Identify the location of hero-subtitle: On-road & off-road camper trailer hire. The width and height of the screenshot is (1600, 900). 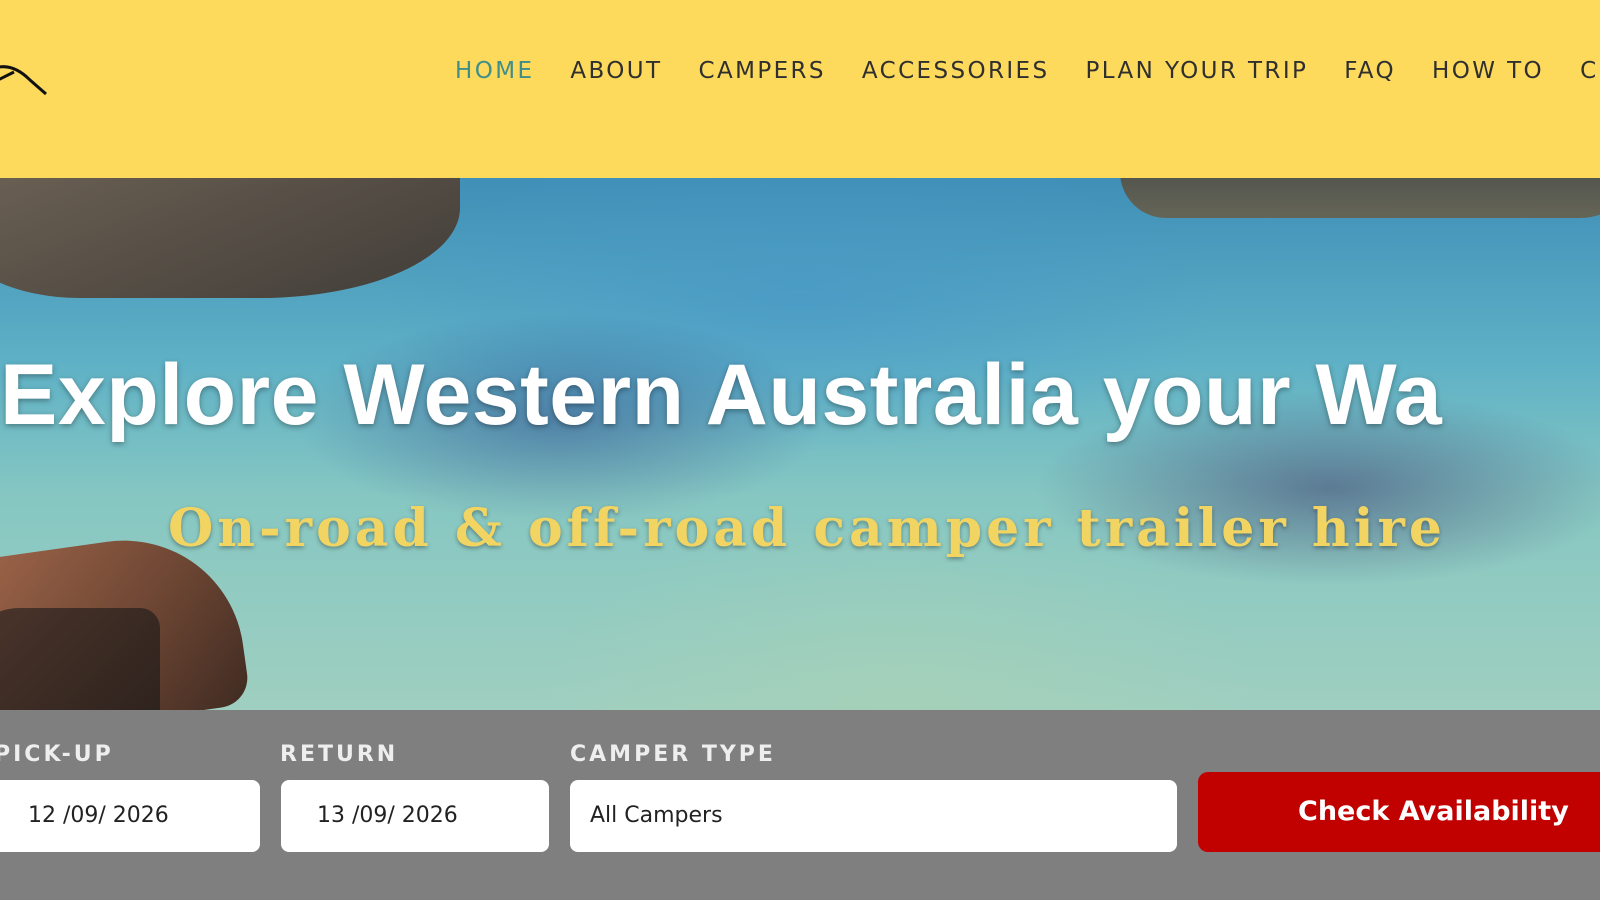
(807, 528).